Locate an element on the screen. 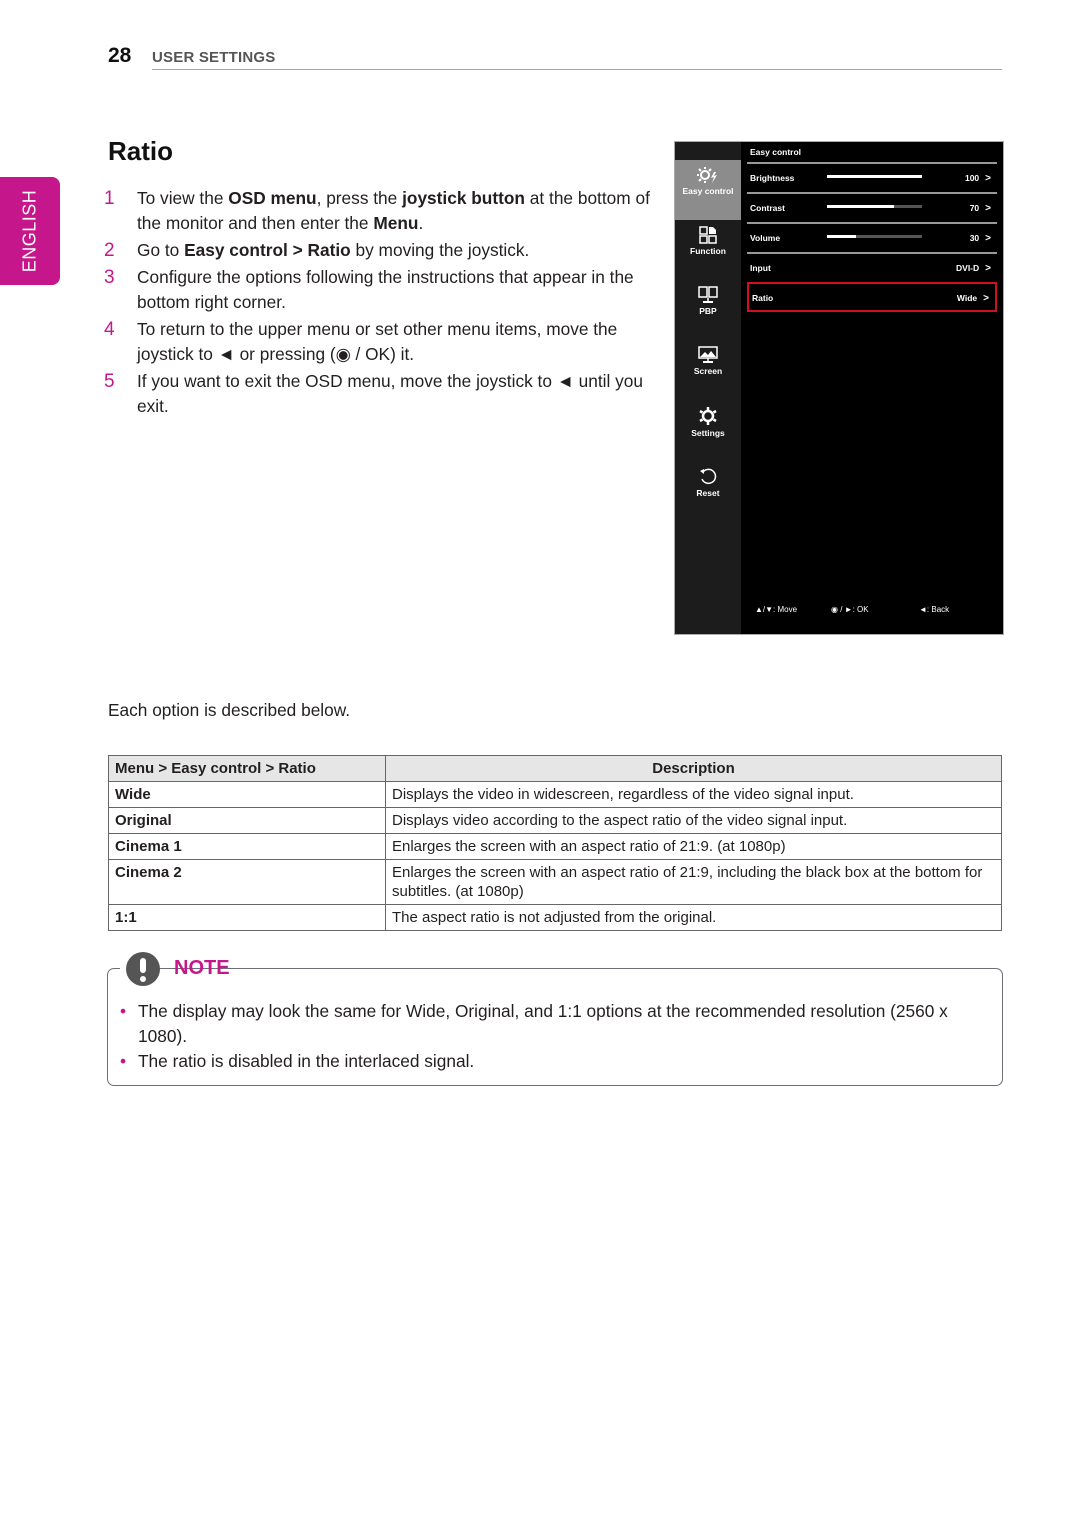 The width and height of the screenshot is (1080, 1524). osd-sidebar-item-screen: Screen is located at coordinates (708, 368).